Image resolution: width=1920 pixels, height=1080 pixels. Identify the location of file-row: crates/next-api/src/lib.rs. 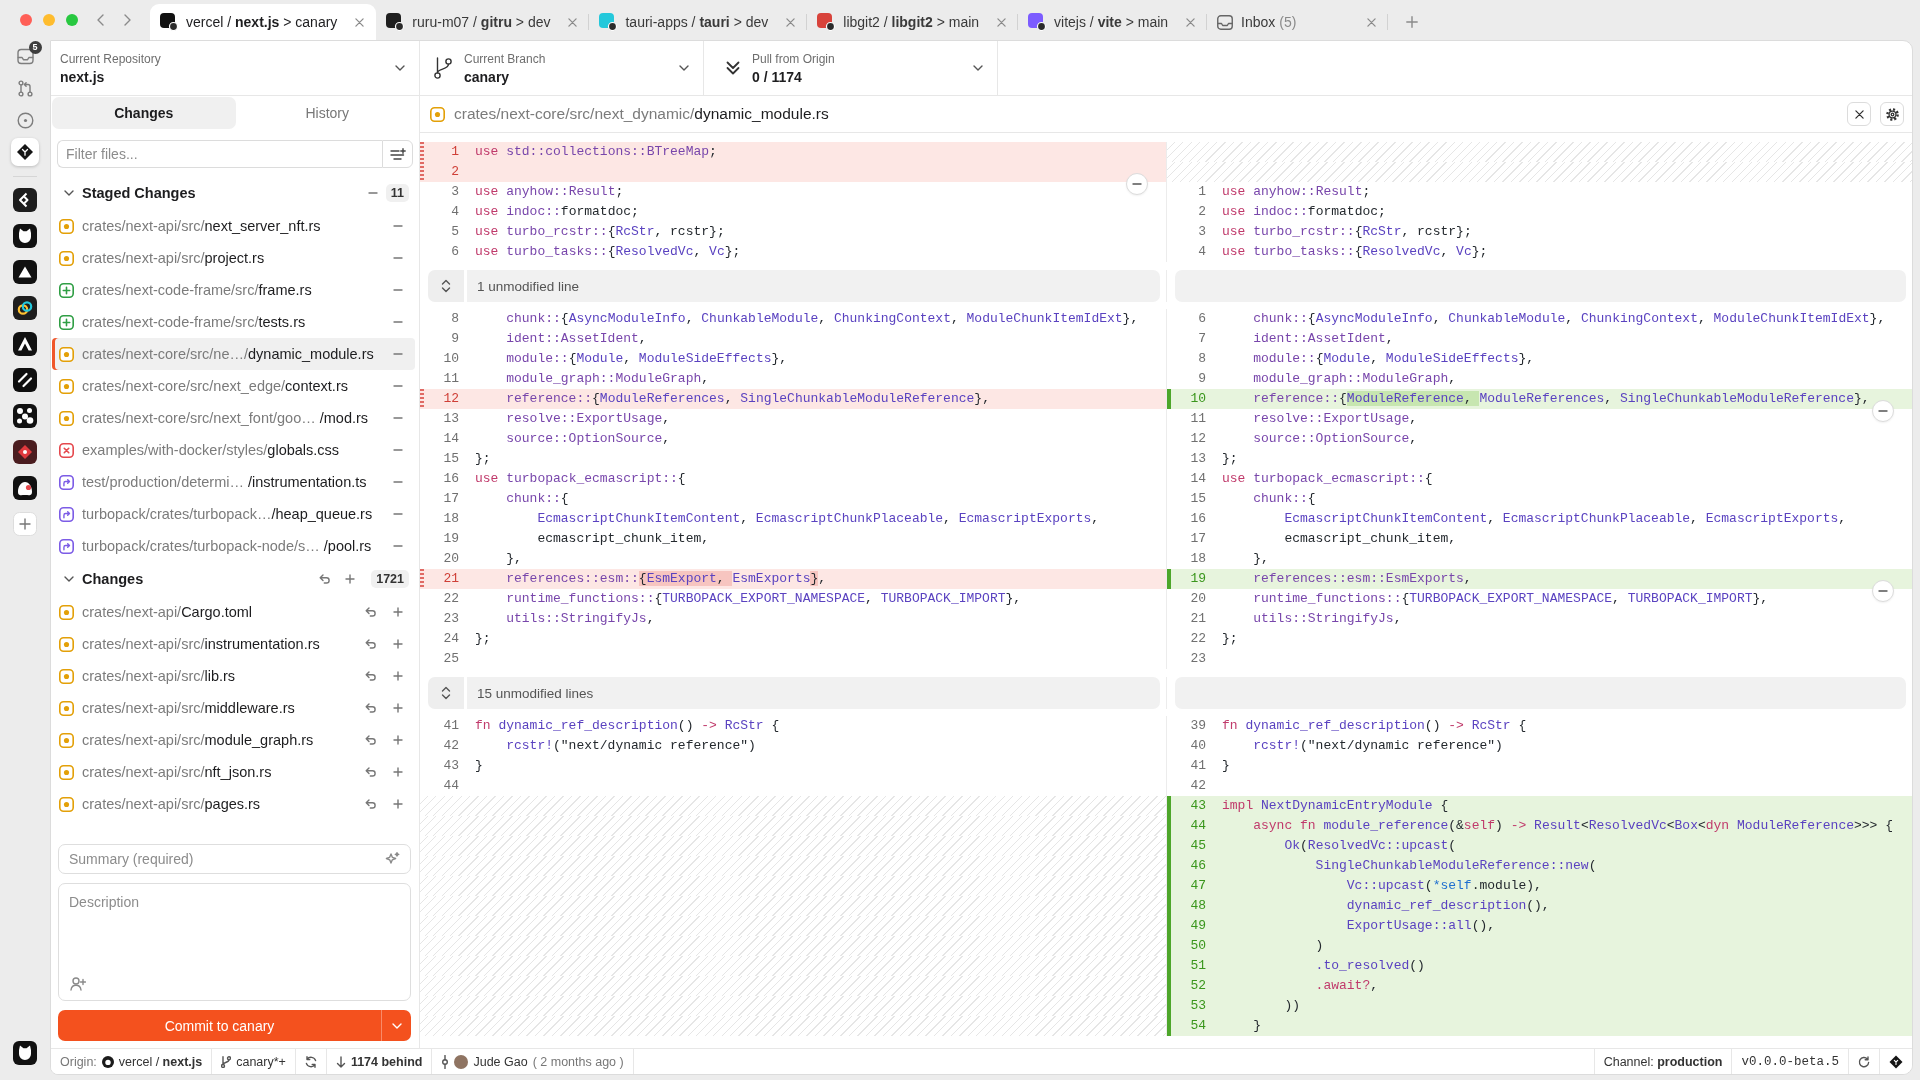
(233, 676).